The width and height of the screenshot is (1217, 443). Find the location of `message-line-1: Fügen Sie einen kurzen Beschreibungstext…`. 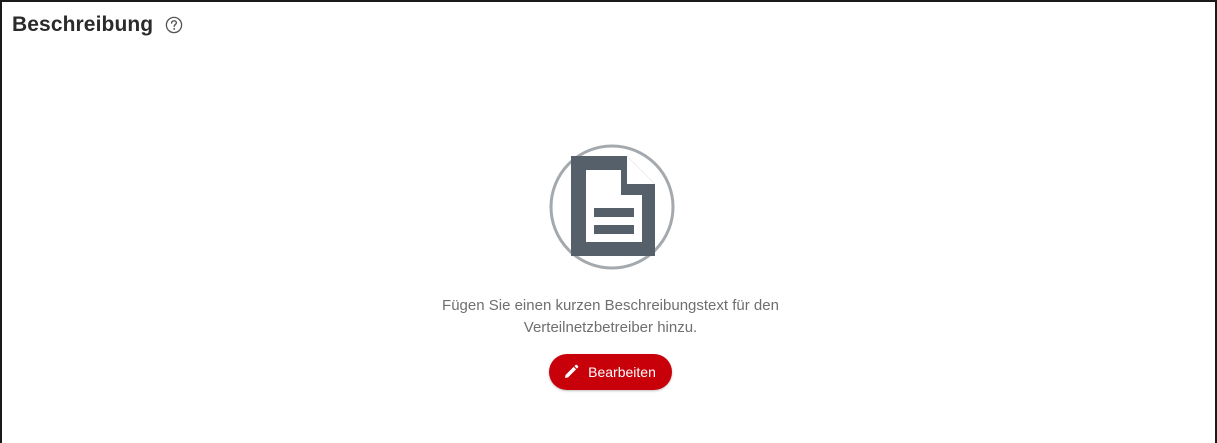

message-line-1: Fügen Sie einen kurzen Beschreibungstext… is located at coordinates (610, 305).